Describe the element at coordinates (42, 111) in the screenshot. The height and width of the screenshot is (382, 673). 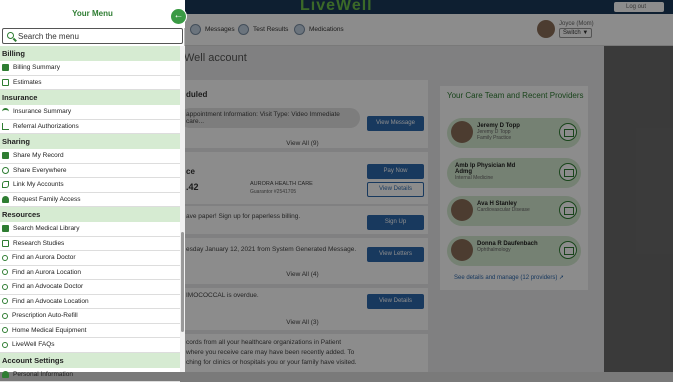
I see `menu-item-label: Insurance Summary` at that location.